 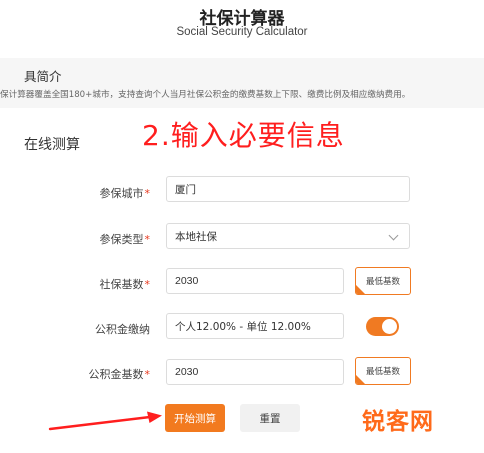 What do you see at coordinates (243, 135) in the screenshot?
I see `annotation-text: 2.输入必要信息` at bounding box center [243, 135].